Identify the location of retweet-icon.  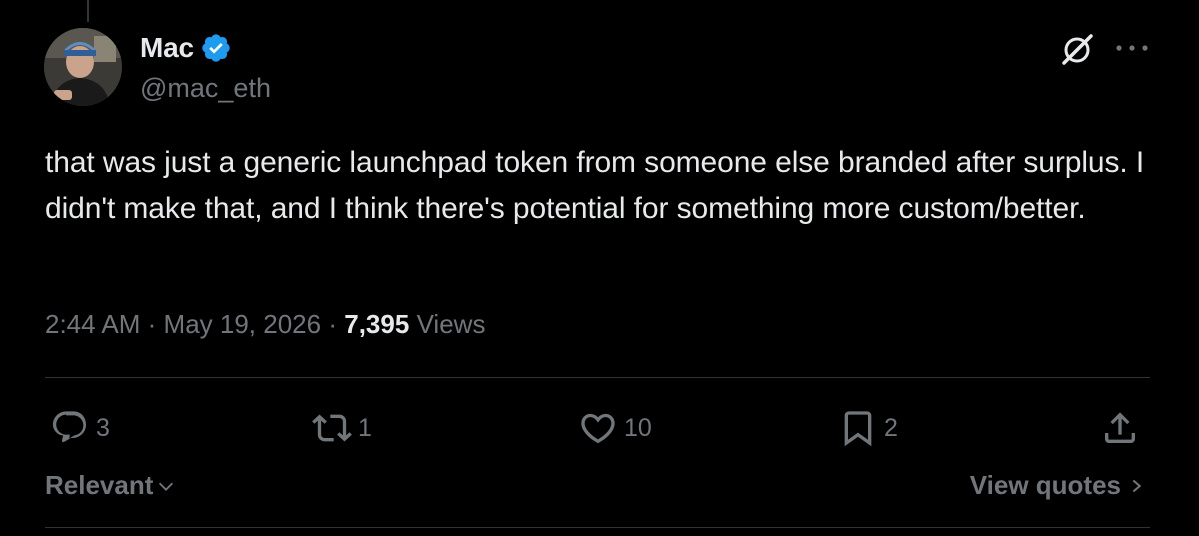
(332, 428).